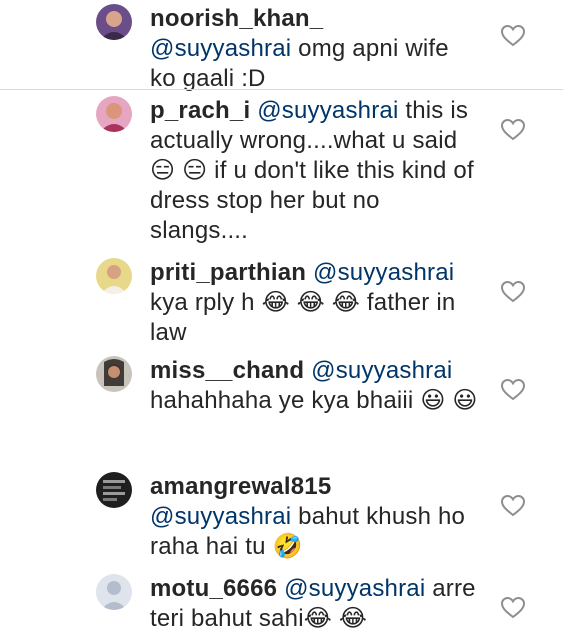 This screenshot has width=563, height=640. I want to click on comment-username: noorish_khan_, so click(236, 18).